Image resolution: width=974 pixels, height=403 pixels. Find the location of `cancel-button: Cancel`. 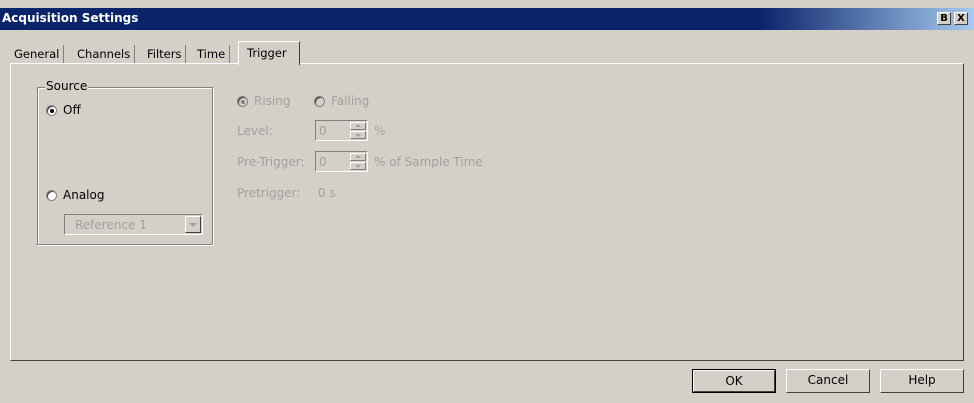

cancel-button: Cancel is located at coordinates (828, 381).